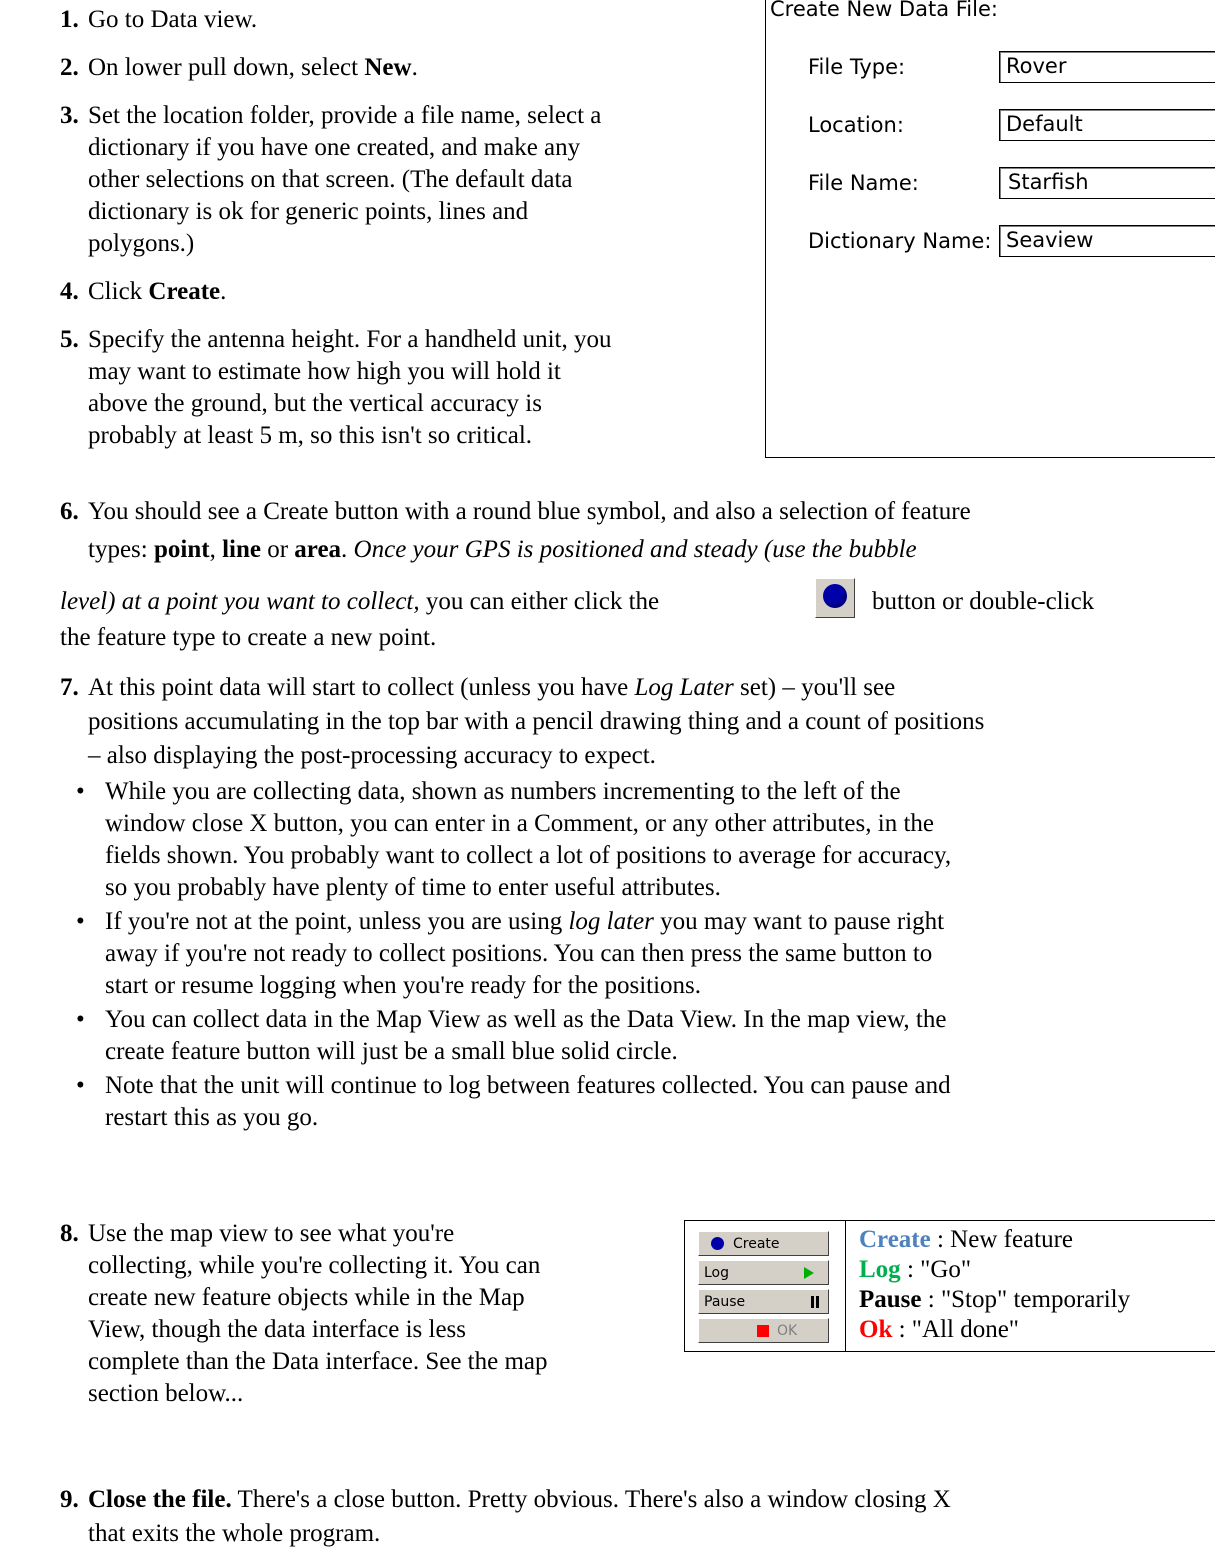 The height and width of the screenshot is (1558, 1215). Describe the element at coordinates (69, 687) in the screenshot. I see `step-7-number: 7.` at that location.